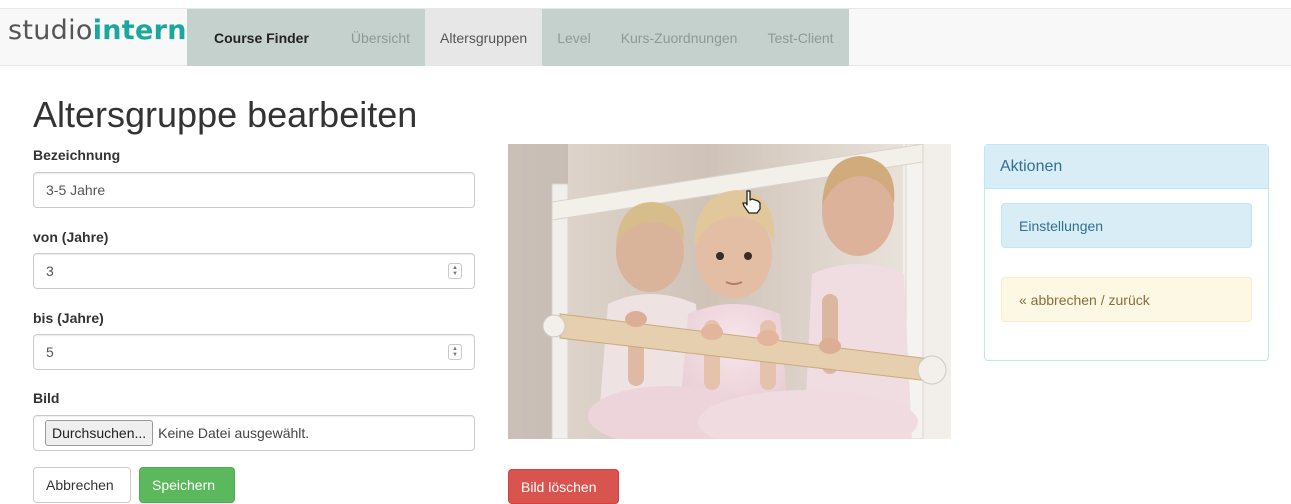  I want to click on nav-level: Level, so click(574, 37).